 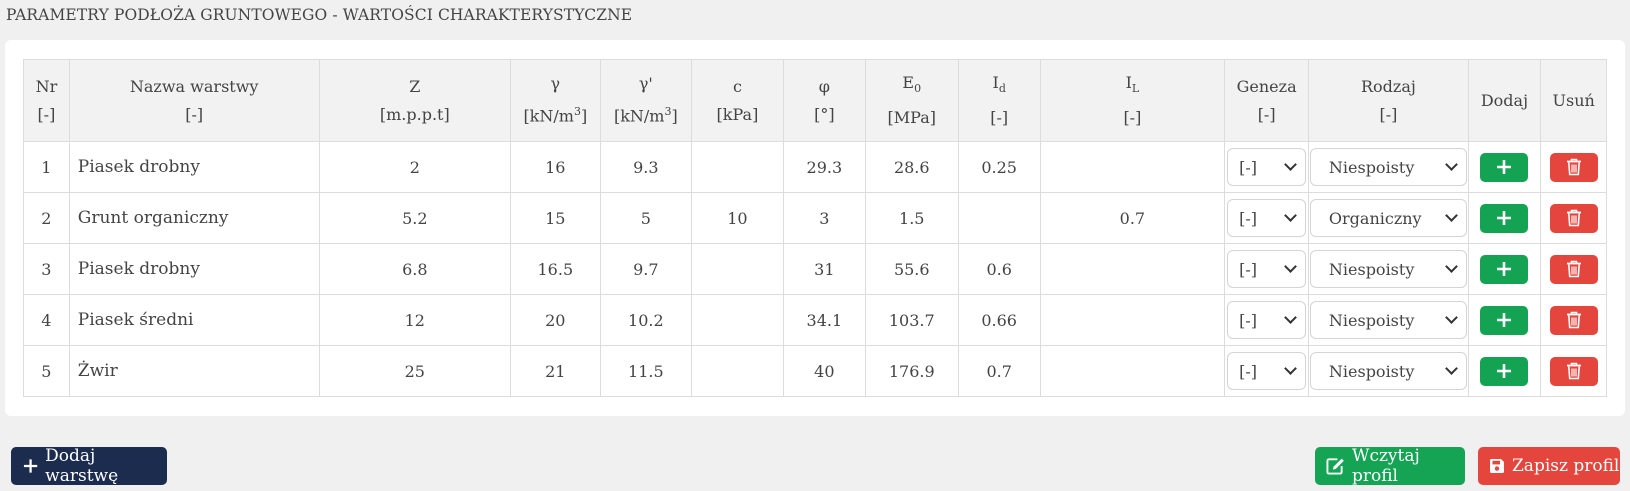 What do you see at coordinates (555, 371) in the screenshot?
I see `cell-gamma: 21` at bounding box center [555, 371].